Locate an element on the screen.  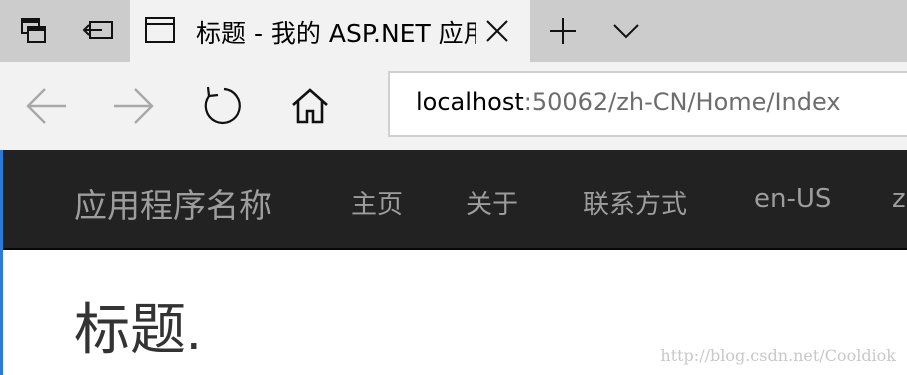
chevron-down-icon is located at coordinates (626, 31).